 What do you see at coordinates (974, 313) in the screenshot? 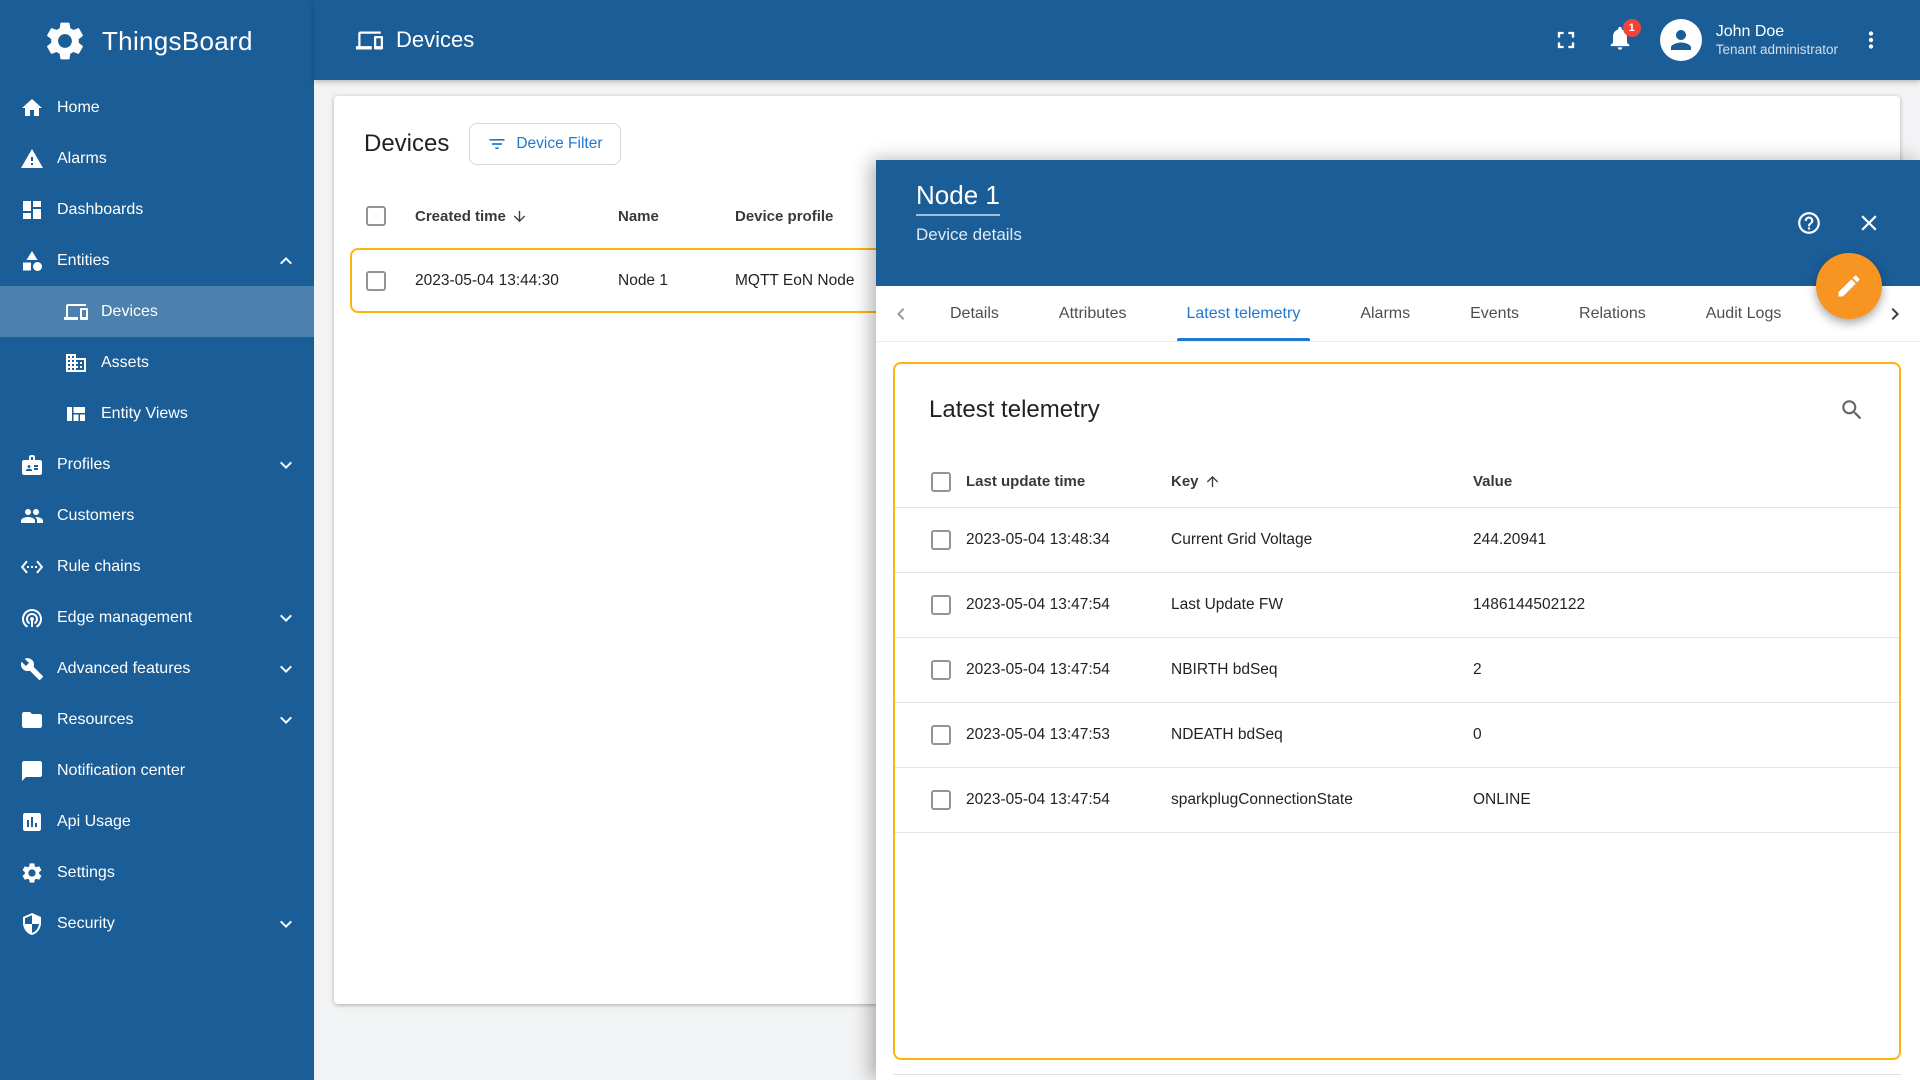
I see `tab-details: Details` at bounding box center [974, 313].